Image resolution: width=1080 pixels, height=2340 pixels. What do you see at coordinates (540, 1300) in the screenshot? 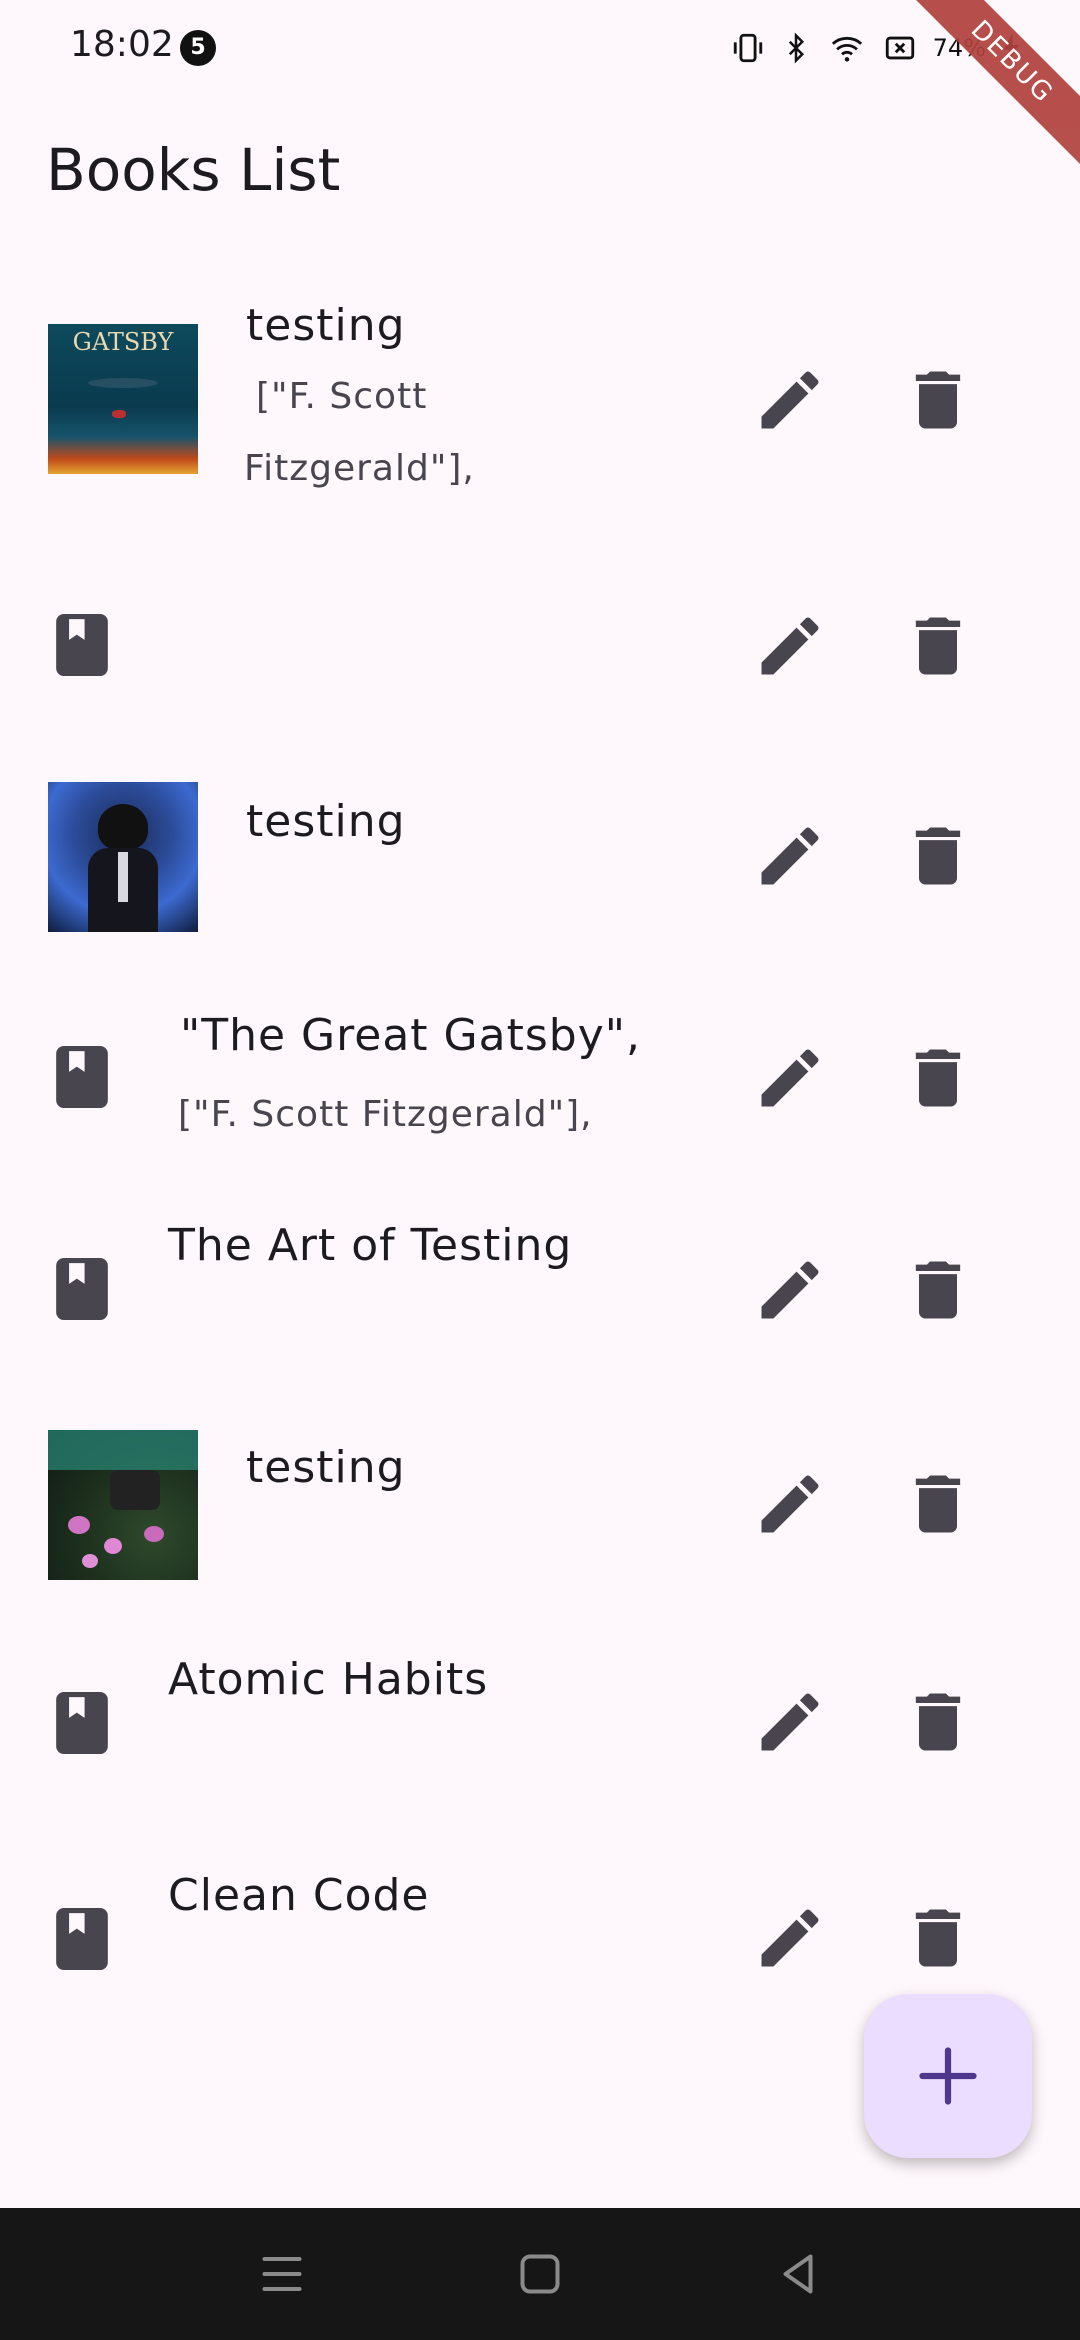
I see `list-item: The Art of Testing` at bounding box center [540, 1300].